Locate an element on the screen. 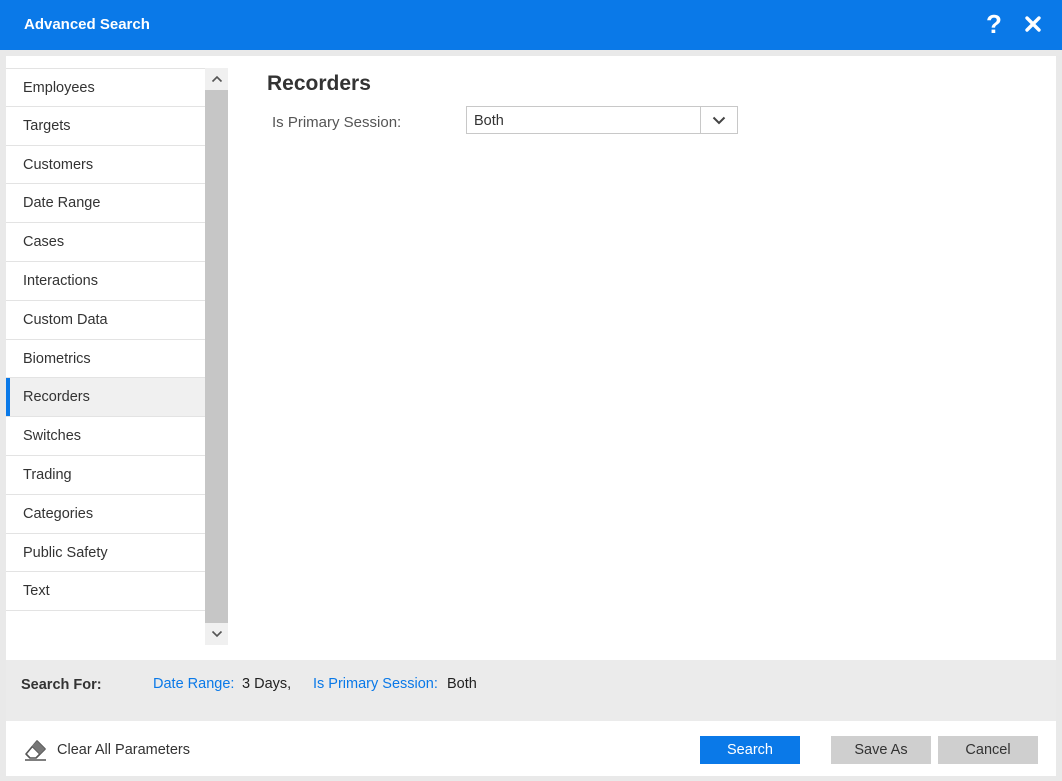 This screenshot has height=781, width=1062. sidebar-item-label: Text is located at coordinates (36, 591).